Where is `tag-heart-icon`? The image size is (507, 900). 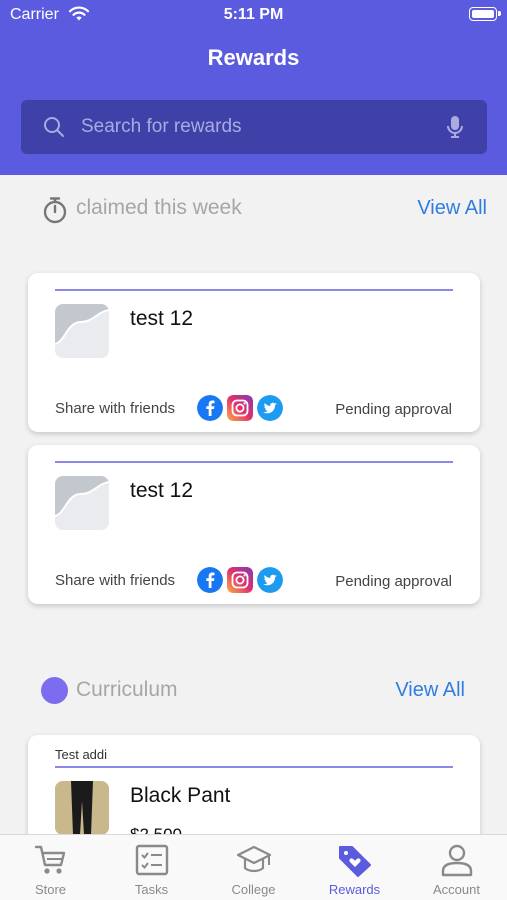
tag-heart-icon is located at coordinates (355, 861).